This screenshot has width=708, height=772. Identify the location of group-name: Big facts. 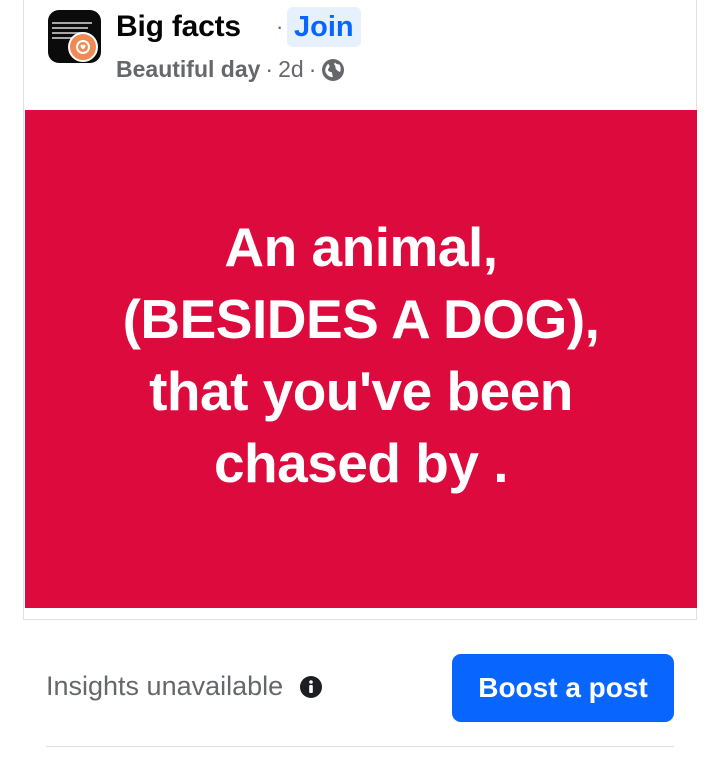
(178, 27).